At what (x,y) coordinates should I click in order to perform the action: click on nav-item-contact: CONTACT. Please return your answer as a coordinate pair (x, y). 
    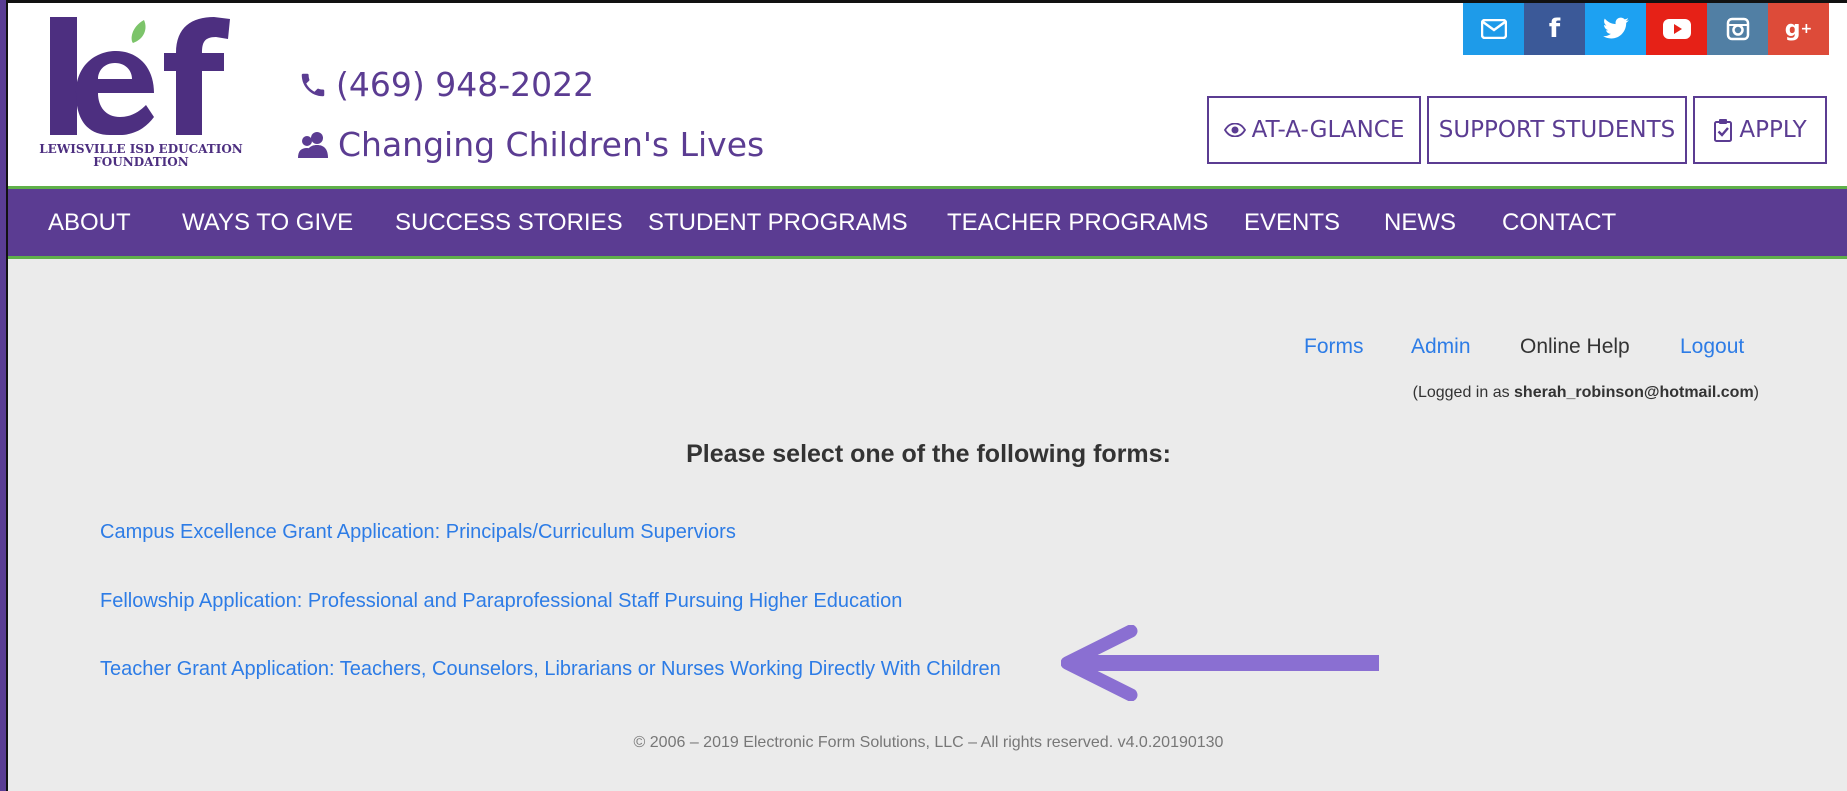
    Looking at the image, I should click on (1559, 222).